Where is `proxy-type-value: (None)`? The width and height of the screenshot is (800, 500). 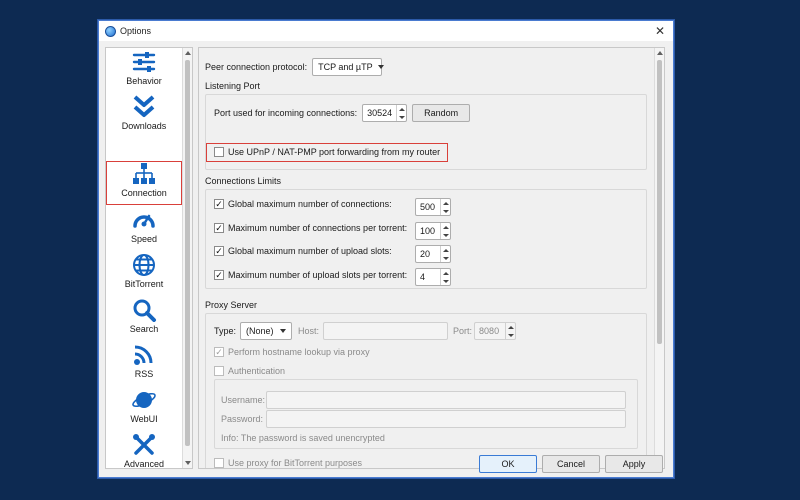 proxy-type-value: (None) is located at coordinates (260, 331).